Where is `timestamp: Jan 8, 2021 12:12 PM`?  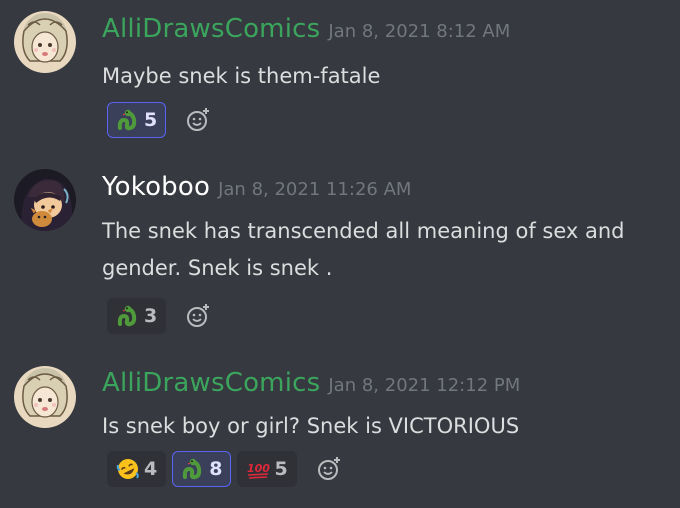 timestamp: Jan 8, 2021 12:12 PM is located at coordinates (424, 385).